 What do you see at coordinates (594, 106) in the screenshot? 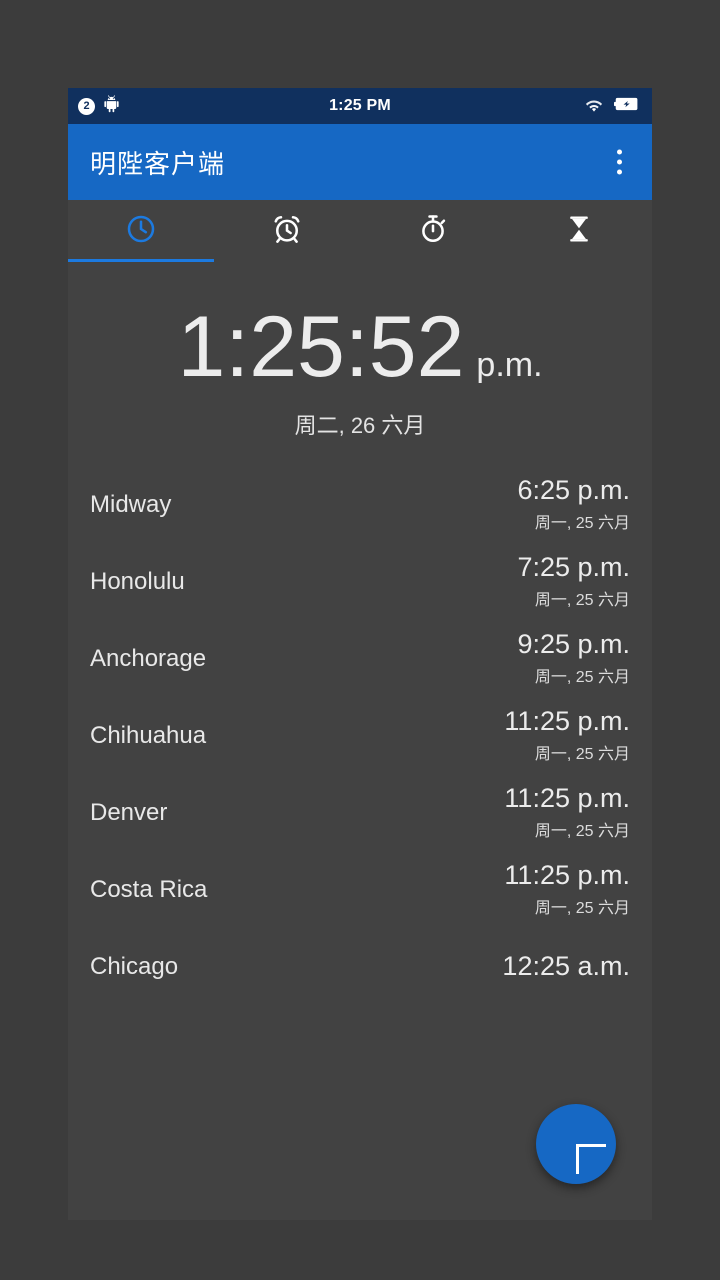
I see `wifi-icon` at bounding box center [594, 106].